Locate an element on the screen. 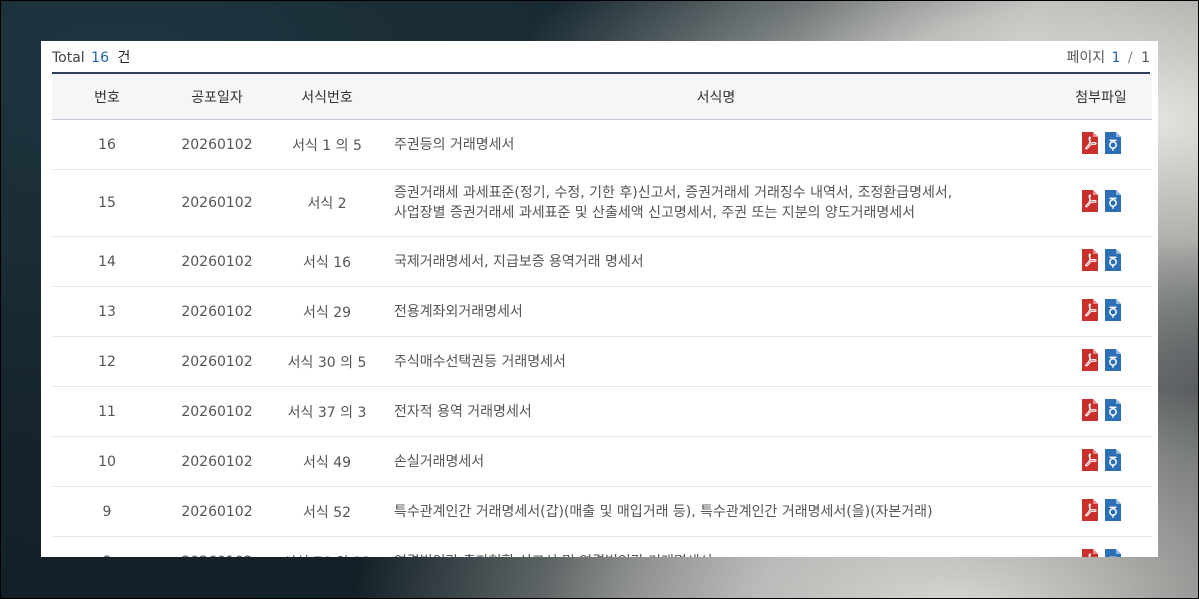 This screenshot has height=599, width=1199. row-form-name: 손실거래명세서 is located at coordinates (716, 461).